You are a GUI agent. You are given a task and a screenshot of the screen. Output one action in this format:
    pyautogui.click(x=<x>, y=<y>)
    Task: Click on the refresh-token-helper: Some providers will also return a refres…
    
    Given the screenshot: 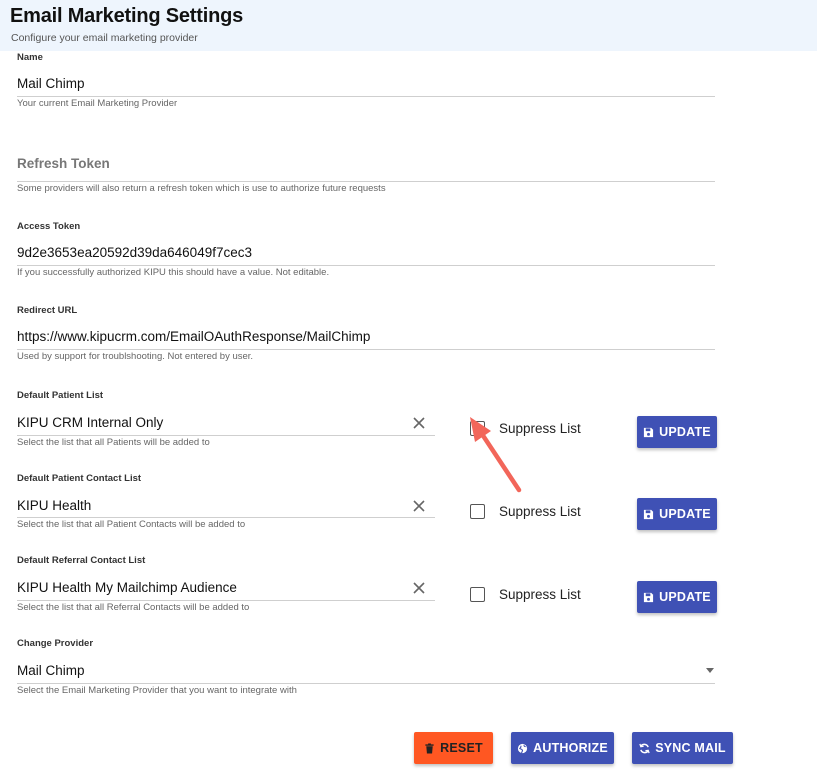 What is the action you would take?
    pyautogui.click(x=201, y=188)
    